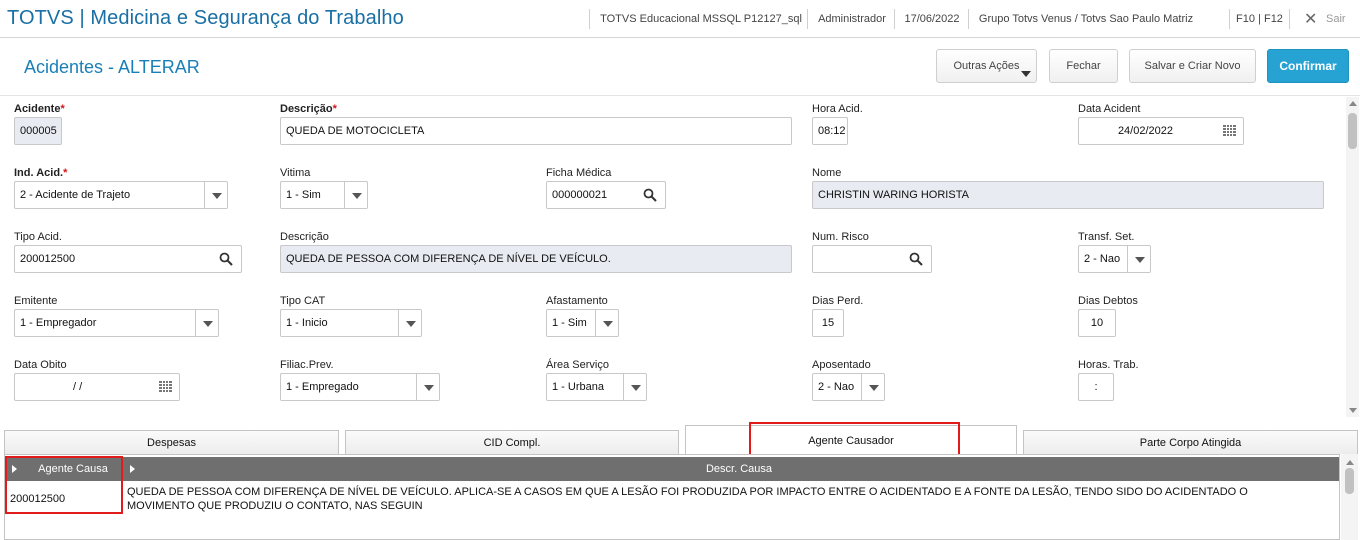 The height and width of the screenshot is (540, 1360). What do you see at coordinates (512, 442) in the screenshot?
I see `tab-cid-compl: CID Compl.` at bounding box center [512, 442].